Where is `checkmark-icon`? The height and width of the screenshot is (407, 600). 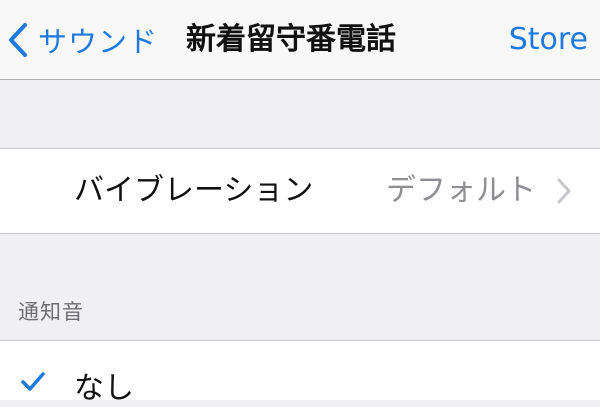
checkmark-icon is located at coordinates (33, 384).